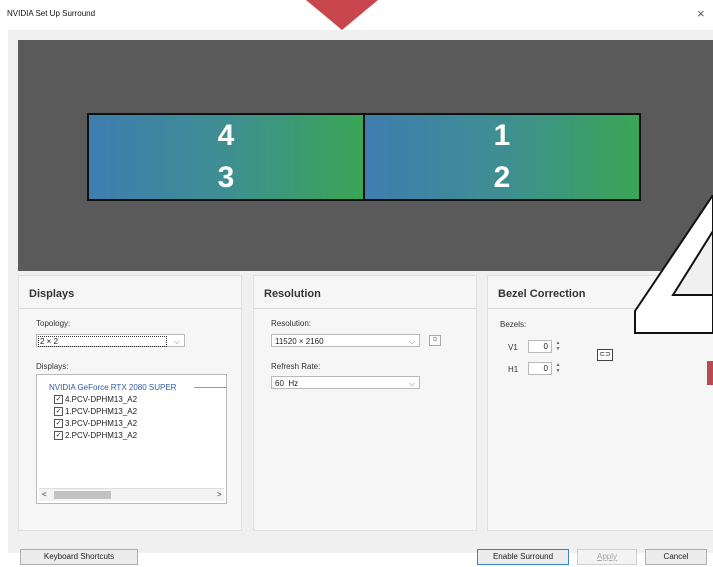 The image size is (713, 567). What do you see at coordinates (299, 341) in the screenshot?
I see `resolution-value: 11520 × 2160` at bounding box center [299, 341].